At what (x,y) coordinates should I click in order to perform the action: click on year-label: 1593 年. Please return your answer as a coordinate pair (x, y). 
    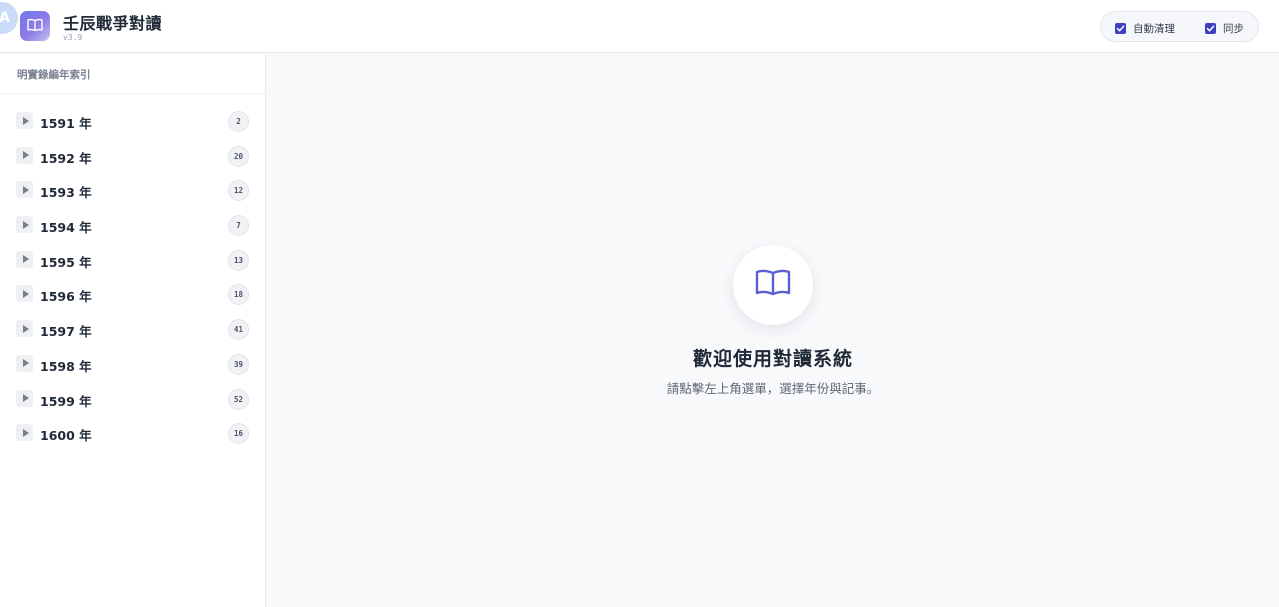
    Looking at the image, I should click on (66, 193).